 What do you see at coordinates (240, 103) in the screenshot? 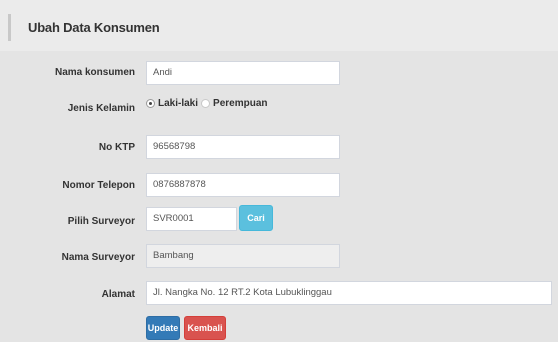
I see `radio-perempuan-label: Perempuan` at bounding box center [240, 103].